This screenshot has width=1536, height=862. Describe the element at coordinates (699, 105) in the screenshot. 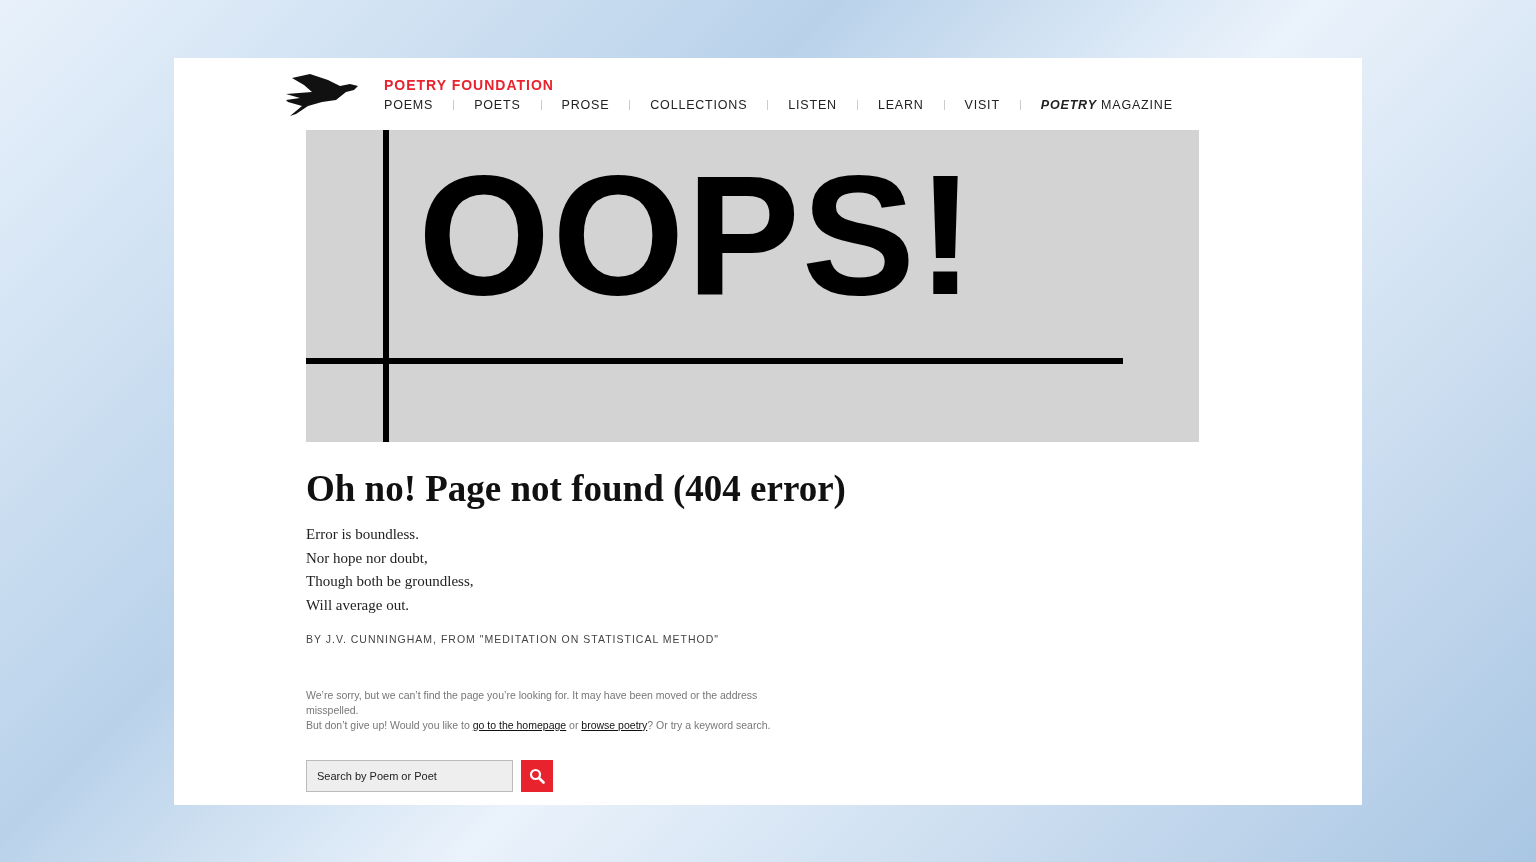

I see `nav-link: COLLECTIONS` at that location.